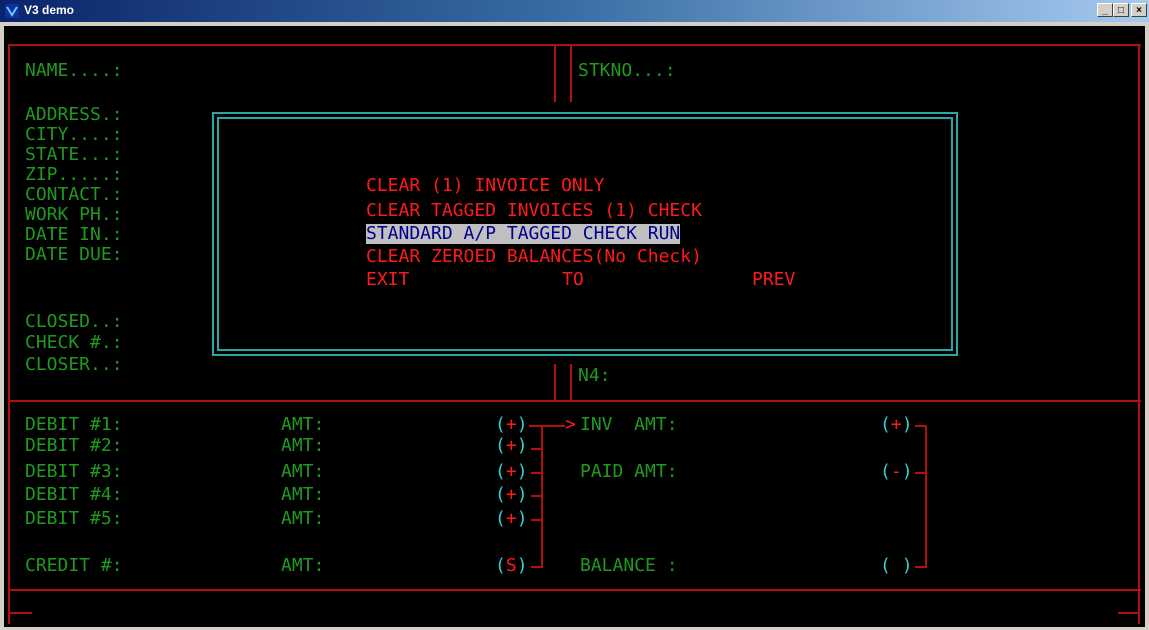  What do you see at coordinates (896, 471) in the screenshot?
I see `paid-amt-sign: (-)` at bounding box center [896, 471].